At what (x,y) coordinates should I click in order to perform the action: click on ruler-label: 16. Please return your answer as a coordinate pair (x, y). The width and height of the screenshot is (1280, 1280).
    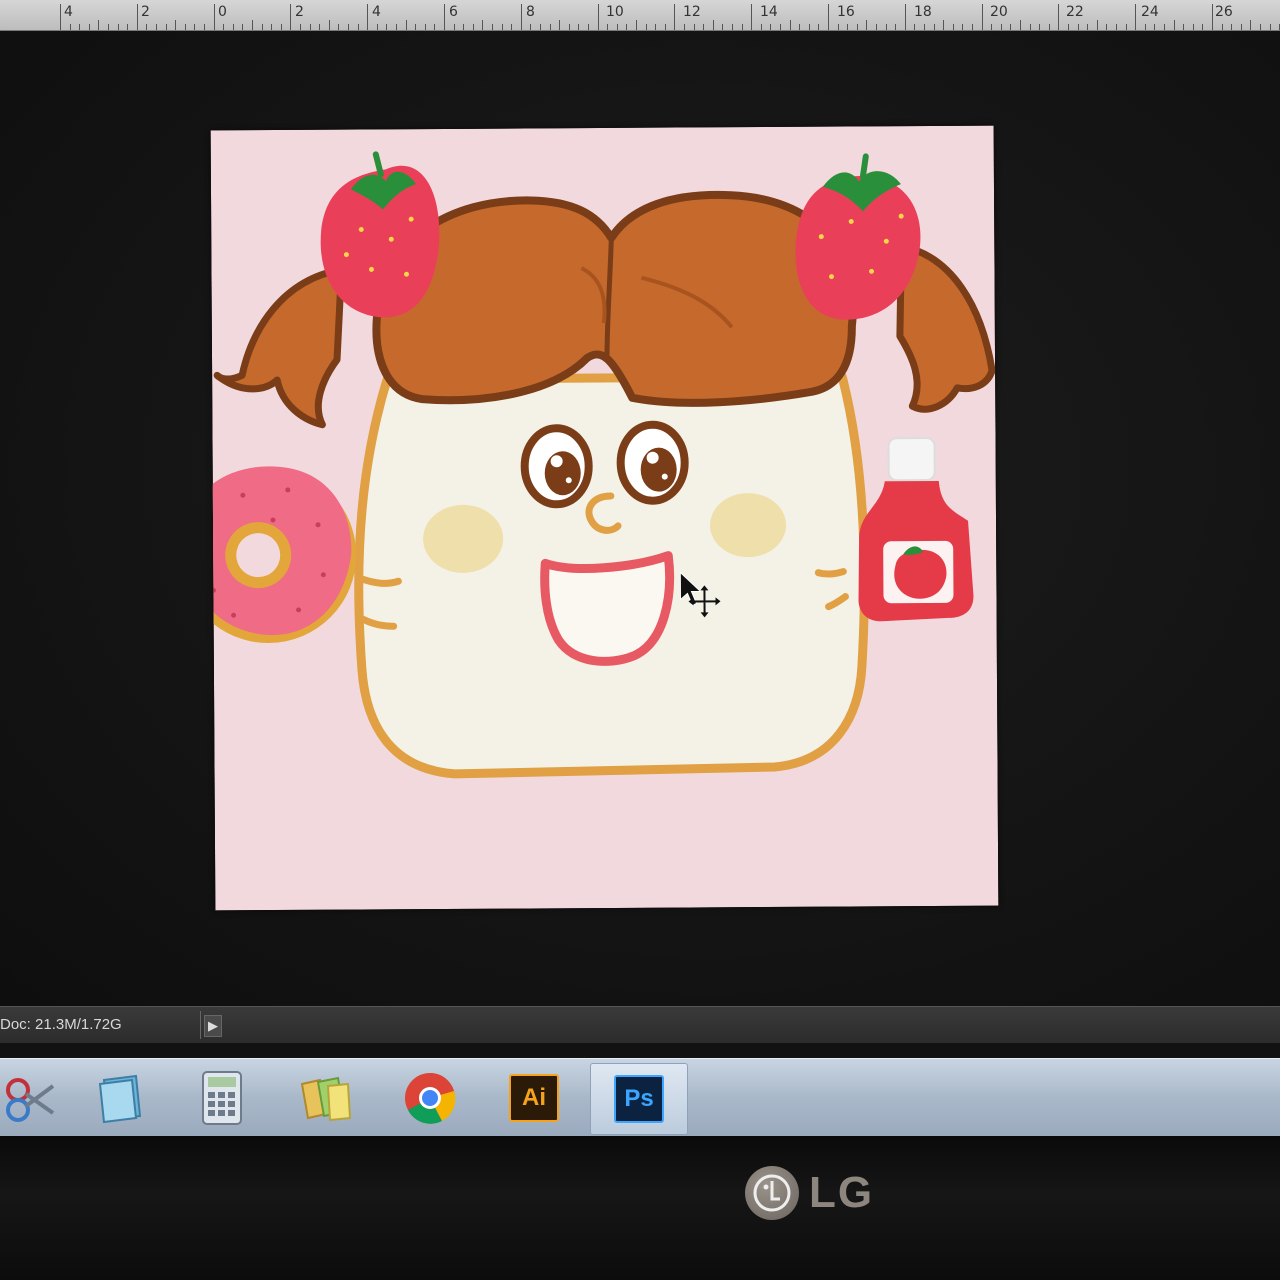
    Looking at the image, I should click on (846, 12).